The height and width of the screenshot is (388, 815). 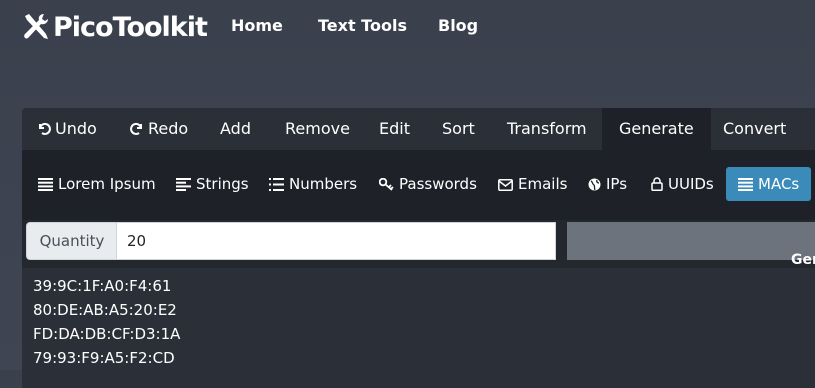 What do you see at coordinates (136, 128) in the screenshot?
I see `redo-icon` at bounding box center [136, 128].